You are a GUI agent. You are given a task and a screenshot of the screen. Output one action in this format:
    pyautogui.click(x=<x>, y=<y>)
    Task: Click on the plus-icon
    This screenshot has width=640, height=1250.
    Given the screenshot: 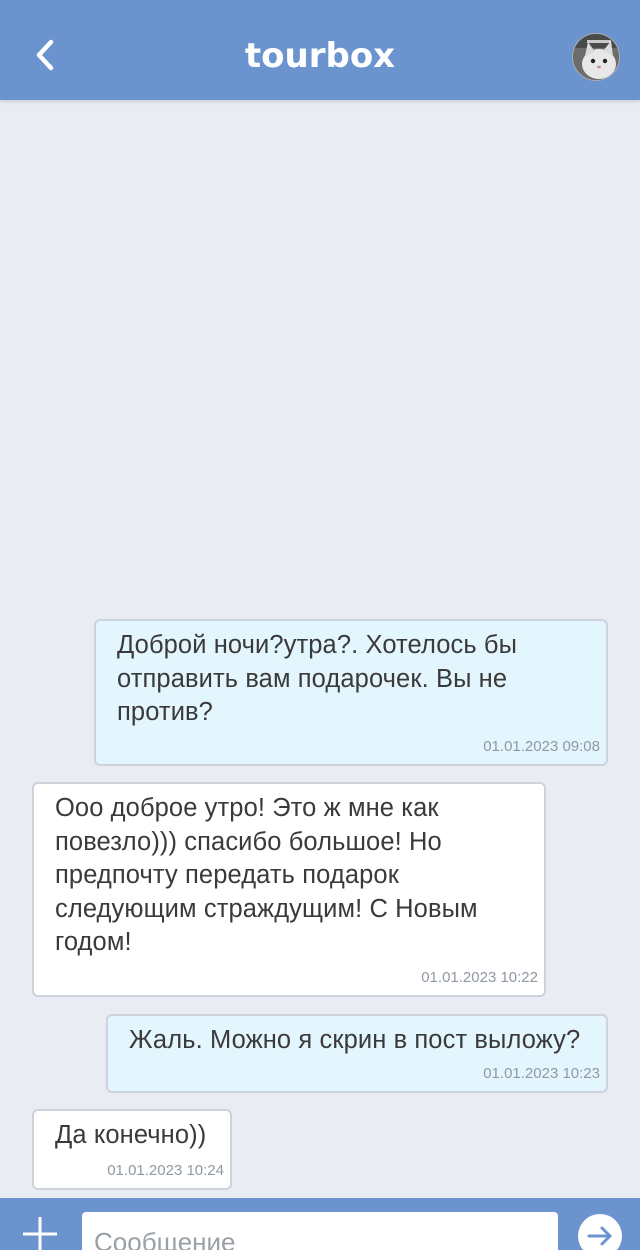 What is the action you would take?
    pyautogui.click(x=40, y=1233)
    